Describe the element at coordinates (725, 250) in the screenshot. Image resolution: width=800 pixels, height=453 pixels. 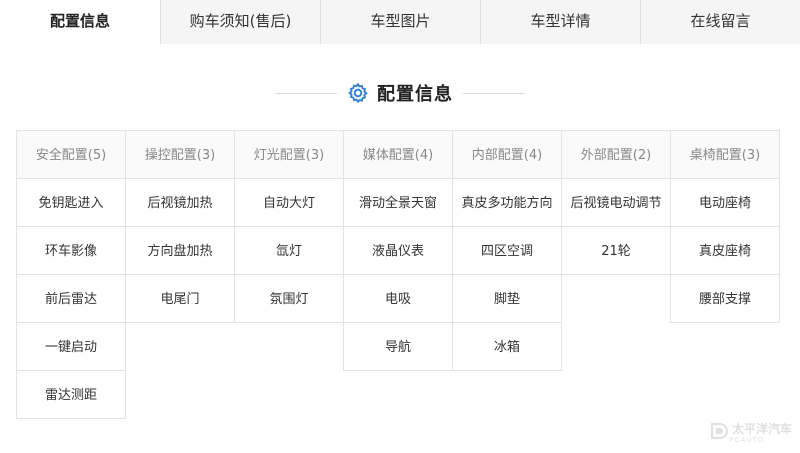
I see `config-item: 真皮座椅` at that location.